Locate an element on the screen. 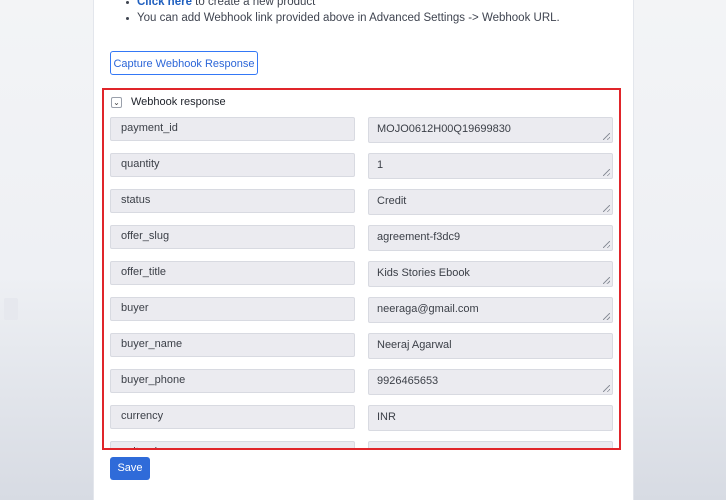  background-panel-edge is located at coordinates (11, 309).